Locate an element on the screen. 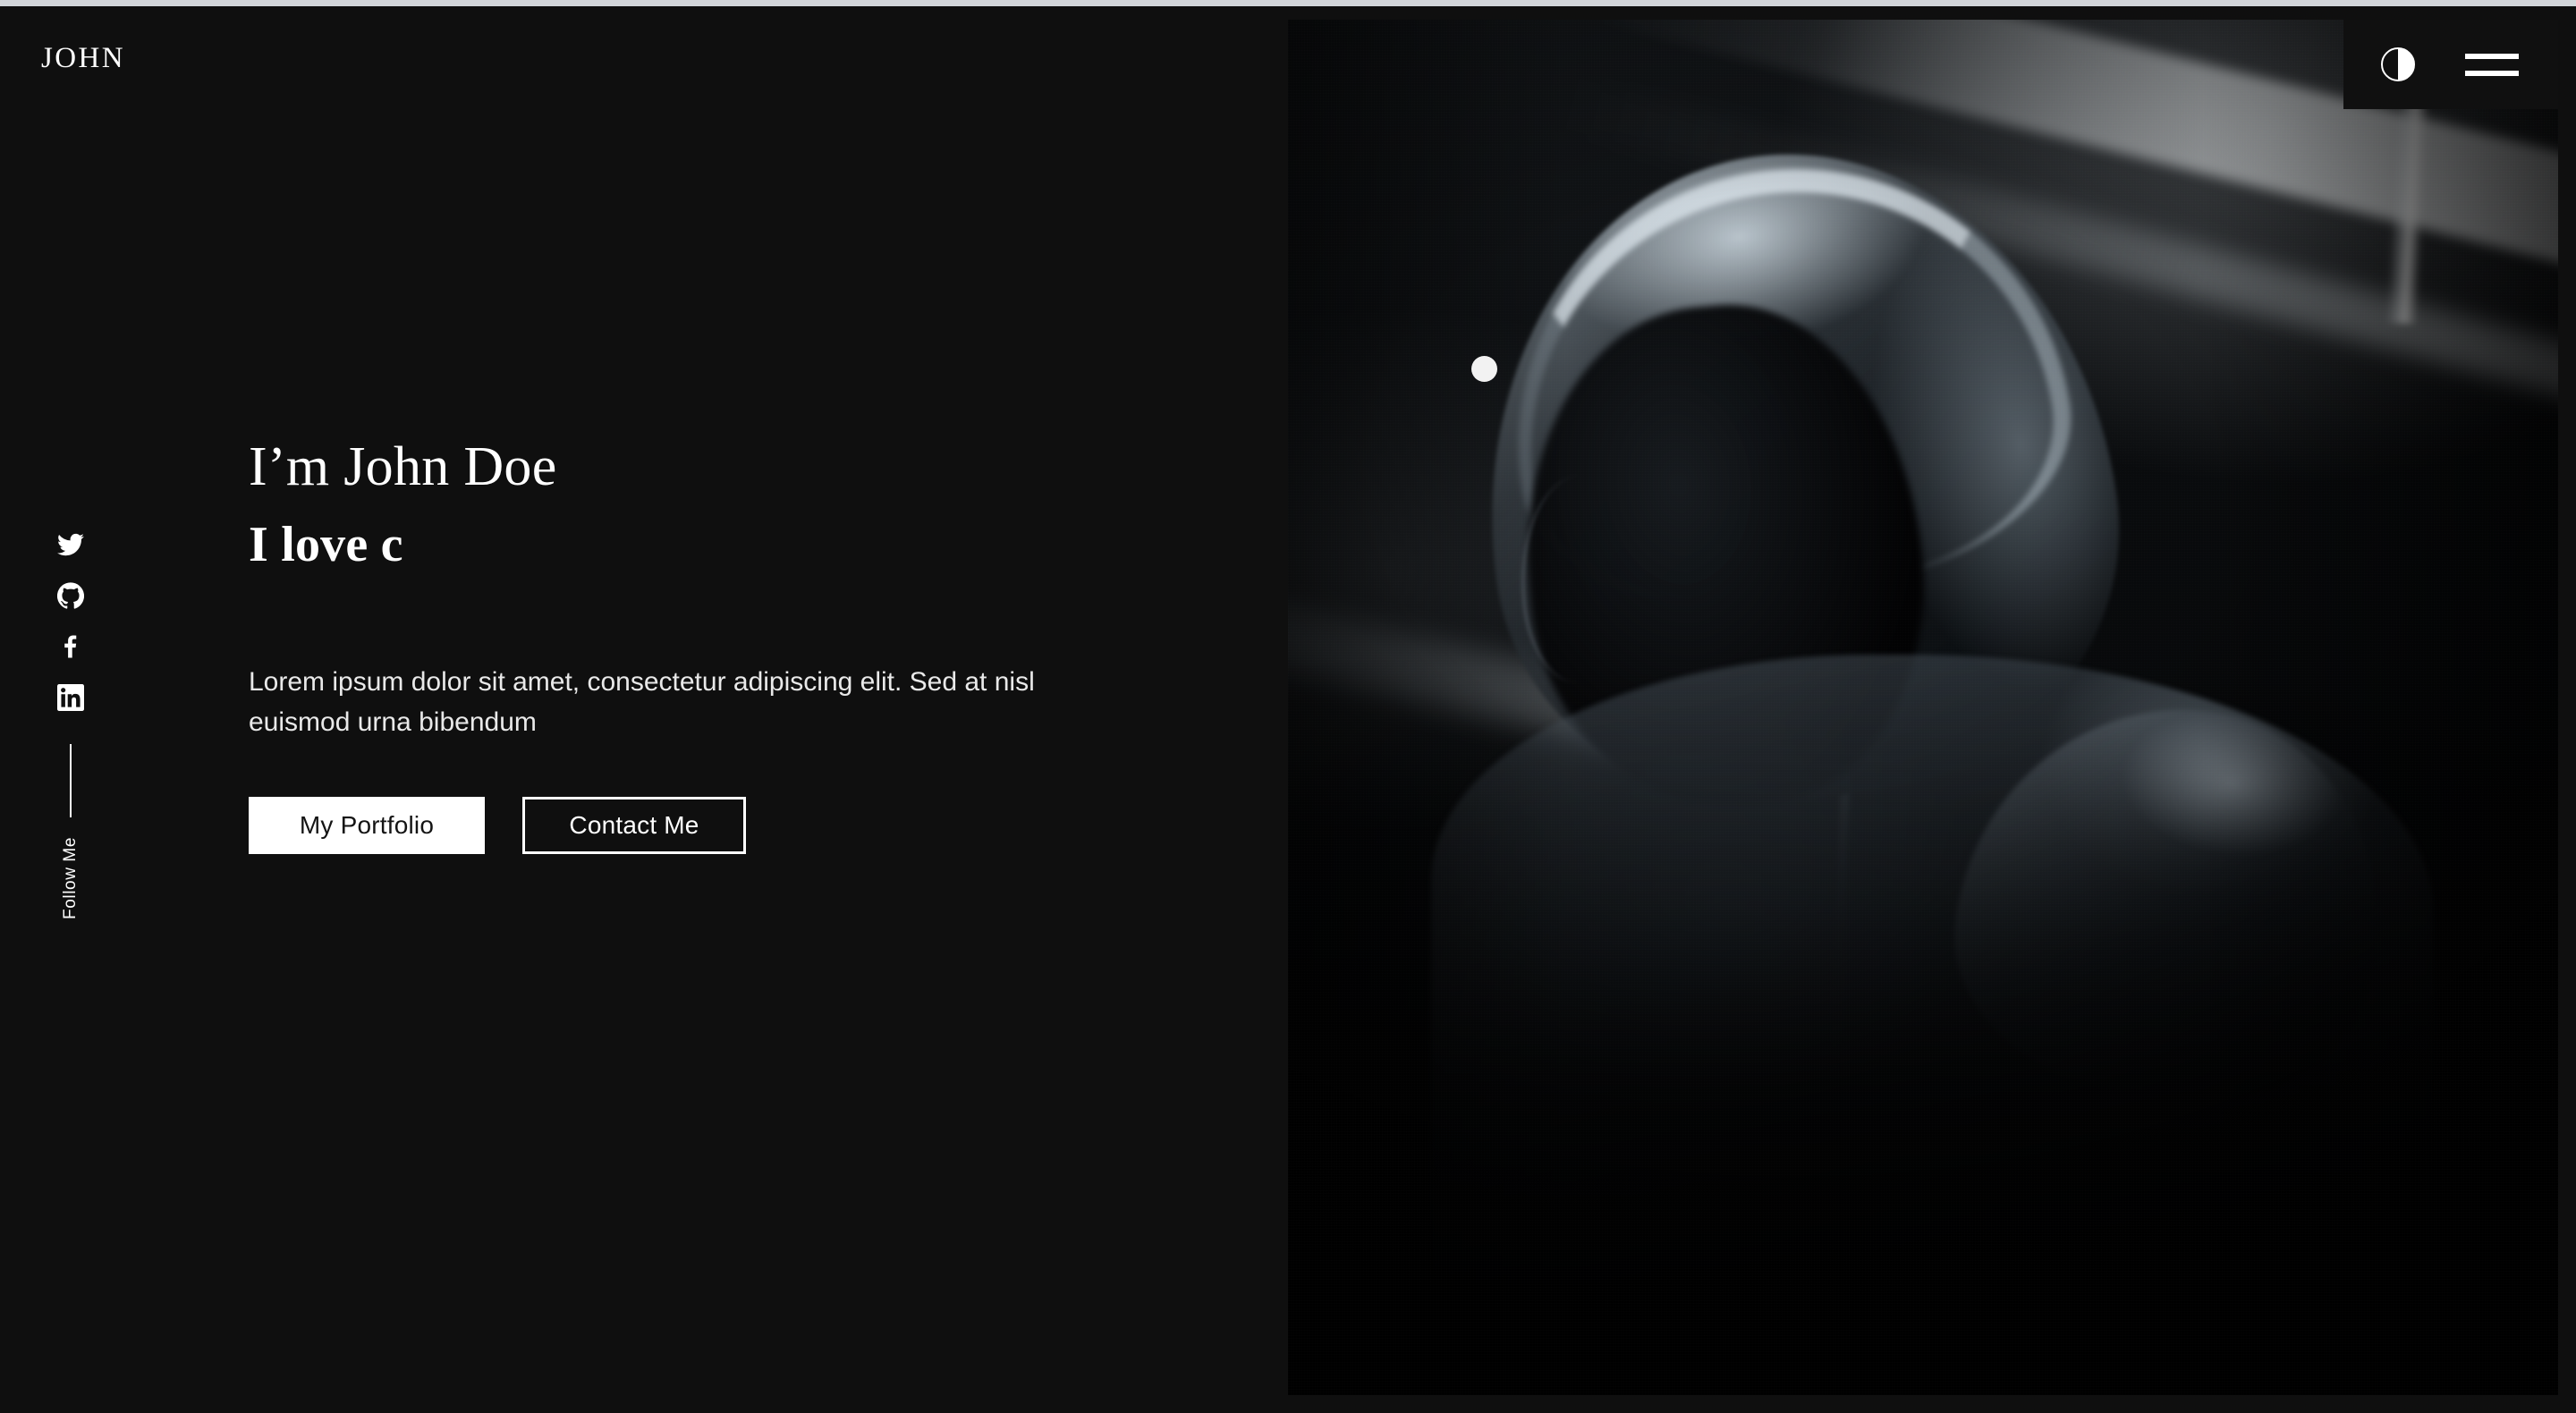  facebook-icon is located at coordinates (70, 646).